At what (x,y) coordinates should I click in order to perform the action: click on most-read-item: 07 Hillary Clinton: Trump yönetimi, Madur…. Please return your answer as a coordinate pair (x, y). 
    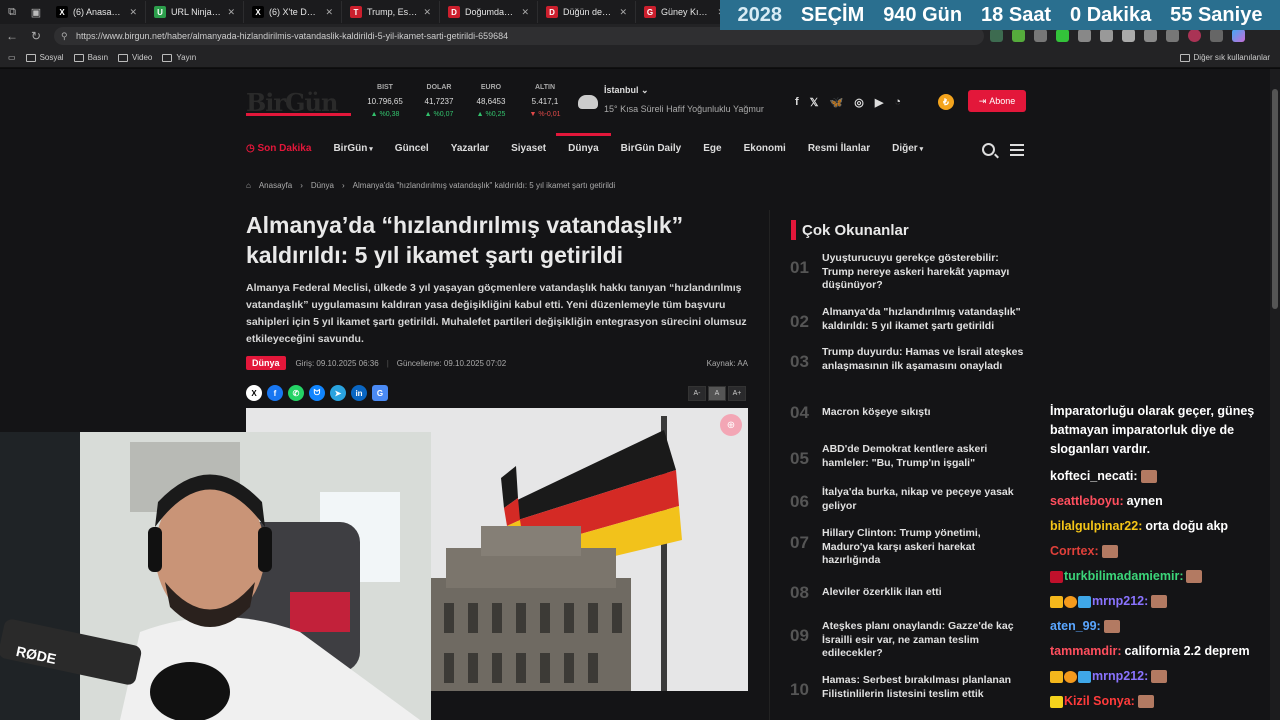
    Looking at the image, I should click on (910, 547).